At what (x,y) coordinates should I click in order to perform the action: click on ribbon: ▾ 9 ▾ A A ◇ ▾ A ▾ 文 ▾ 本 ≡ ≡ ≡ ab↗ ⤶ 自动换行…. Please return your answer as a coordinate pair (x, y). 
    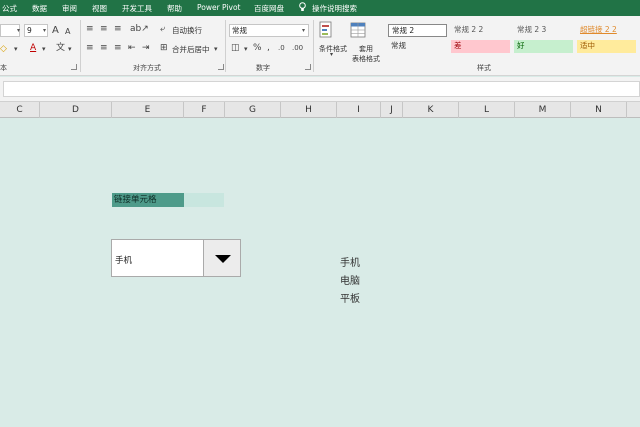
    Looking at the image, I should click on (320, 46).